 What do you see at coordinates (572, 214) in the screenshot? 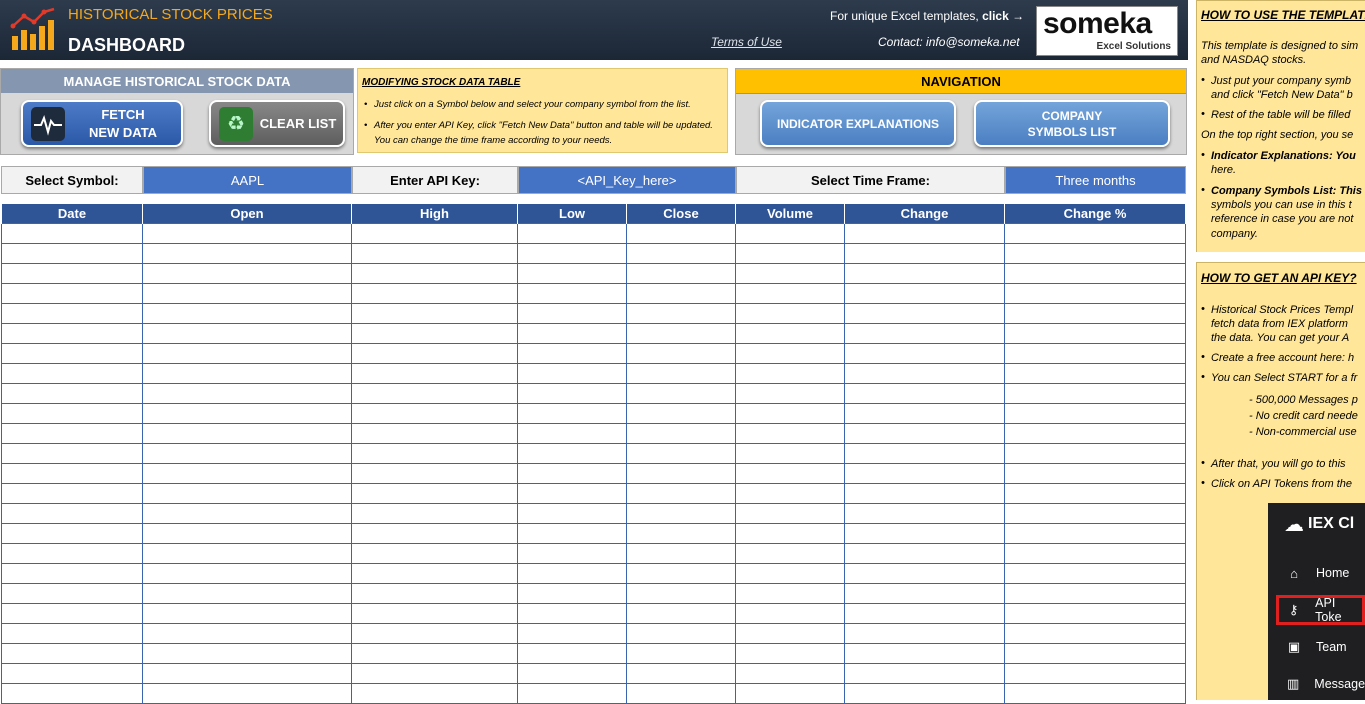
I see `column-header-low: Low` at bounding box center [572, 214].